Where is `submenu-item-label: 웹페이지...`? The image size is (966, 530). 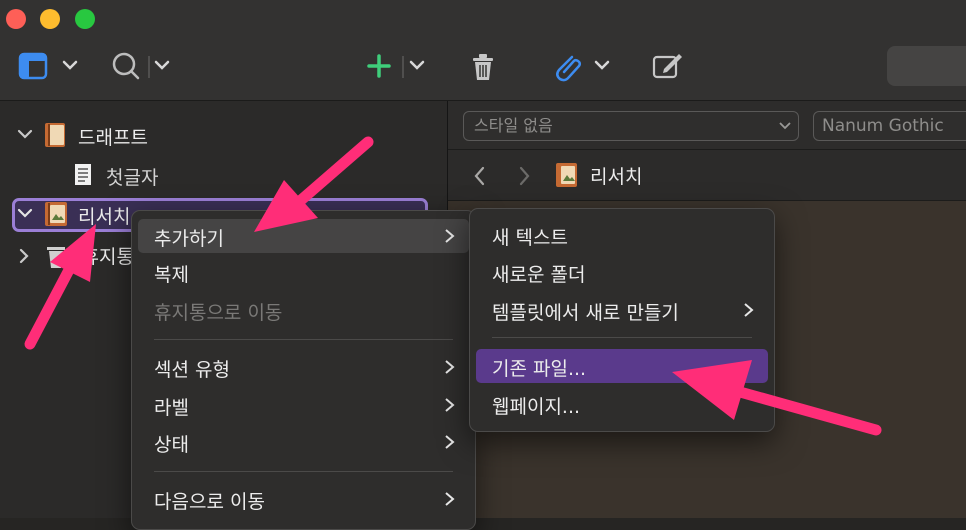 submenu-item-label: 웹페이지... is located at coordinates (536, 407).